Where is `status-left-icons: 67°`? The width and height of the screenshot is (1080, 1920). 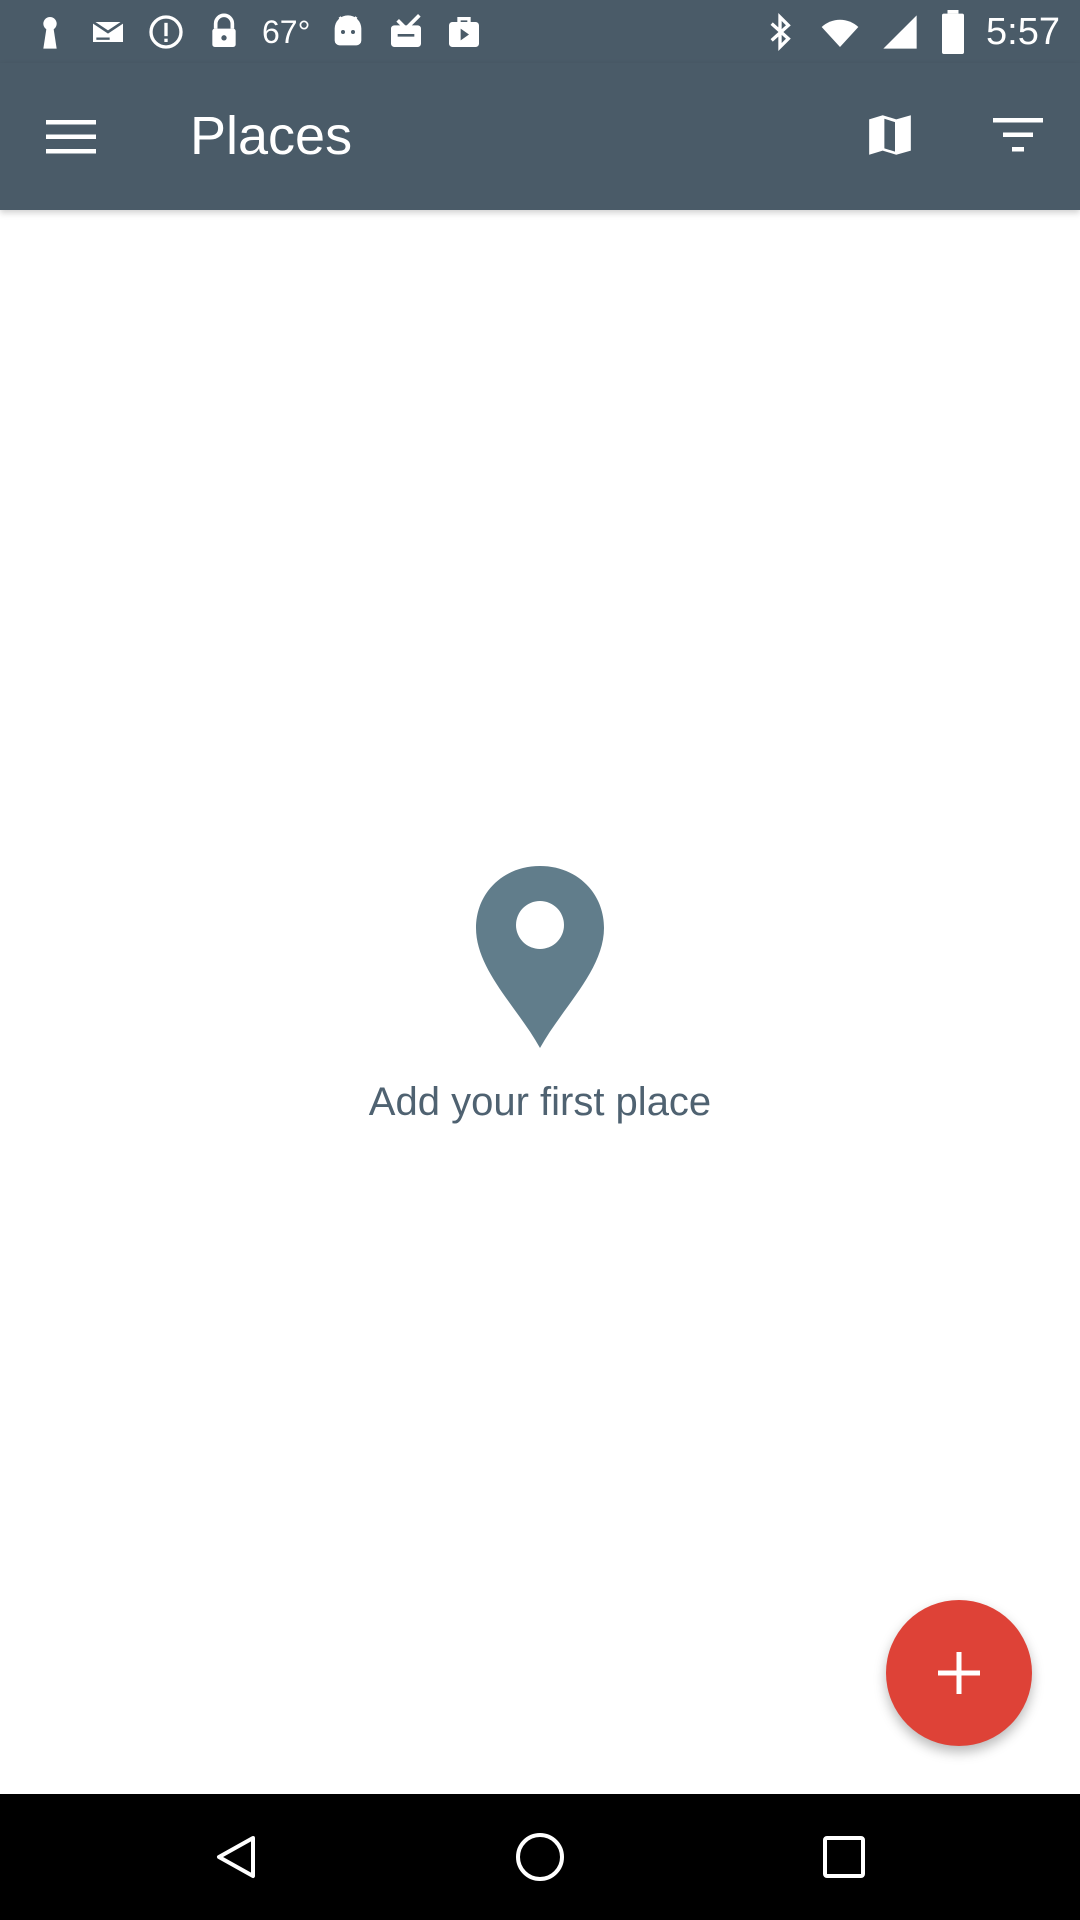
status-left-icons: 67° is located at coordinates (257, 32).